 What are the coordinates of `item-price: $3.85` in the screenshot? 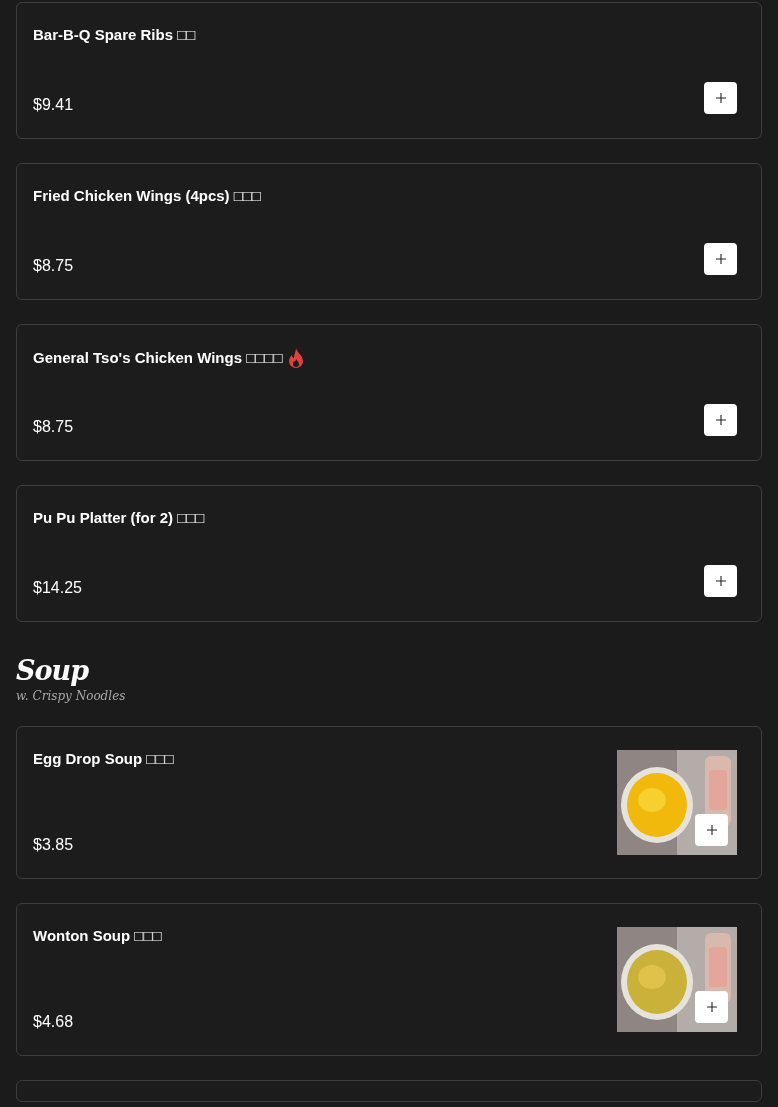 It's located at (54, 845).